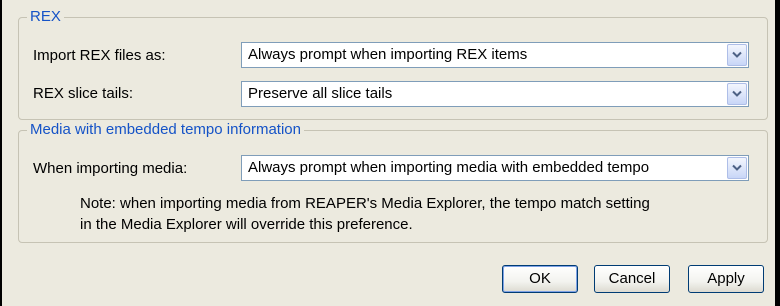 The height and width of the screenshot is (306, 780). Describe the element at coordinates (777, 153) in the screenshot. I see `window-frame-right` at that location.